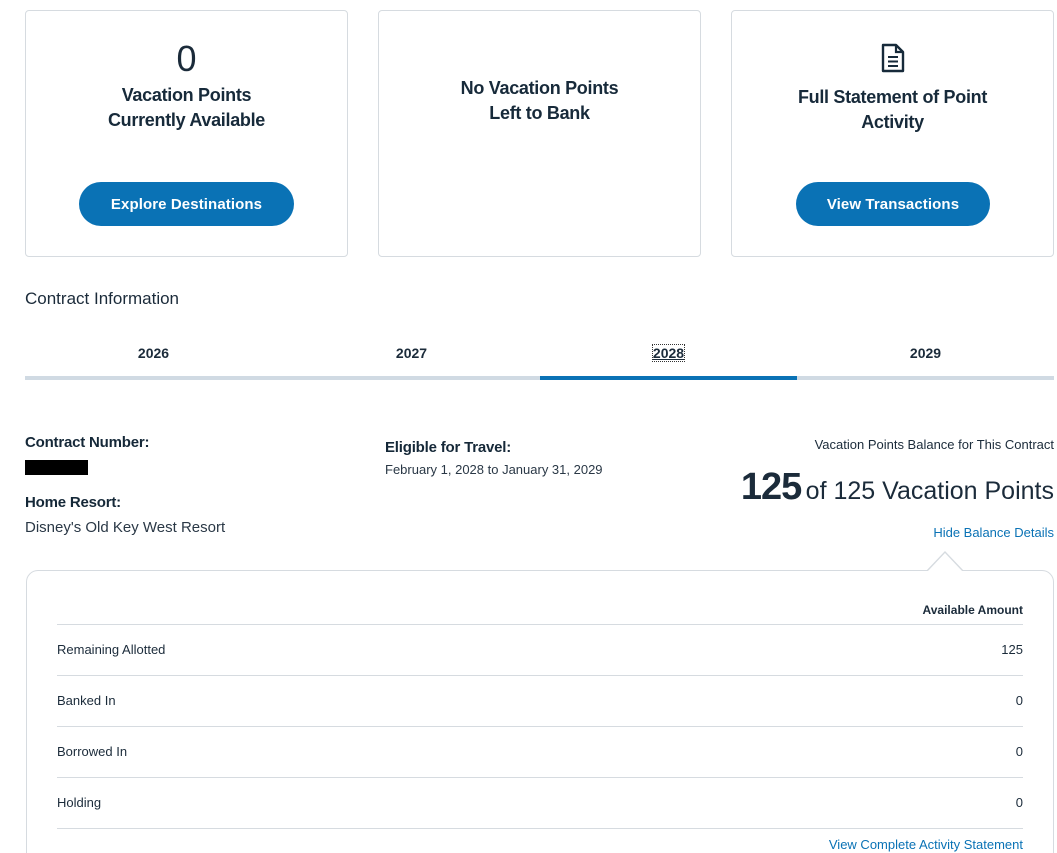  What do you see at coordinates (540, 700) in the screenshot?
I see `table-row: Banked In 0` at bounding box center [540, 700].